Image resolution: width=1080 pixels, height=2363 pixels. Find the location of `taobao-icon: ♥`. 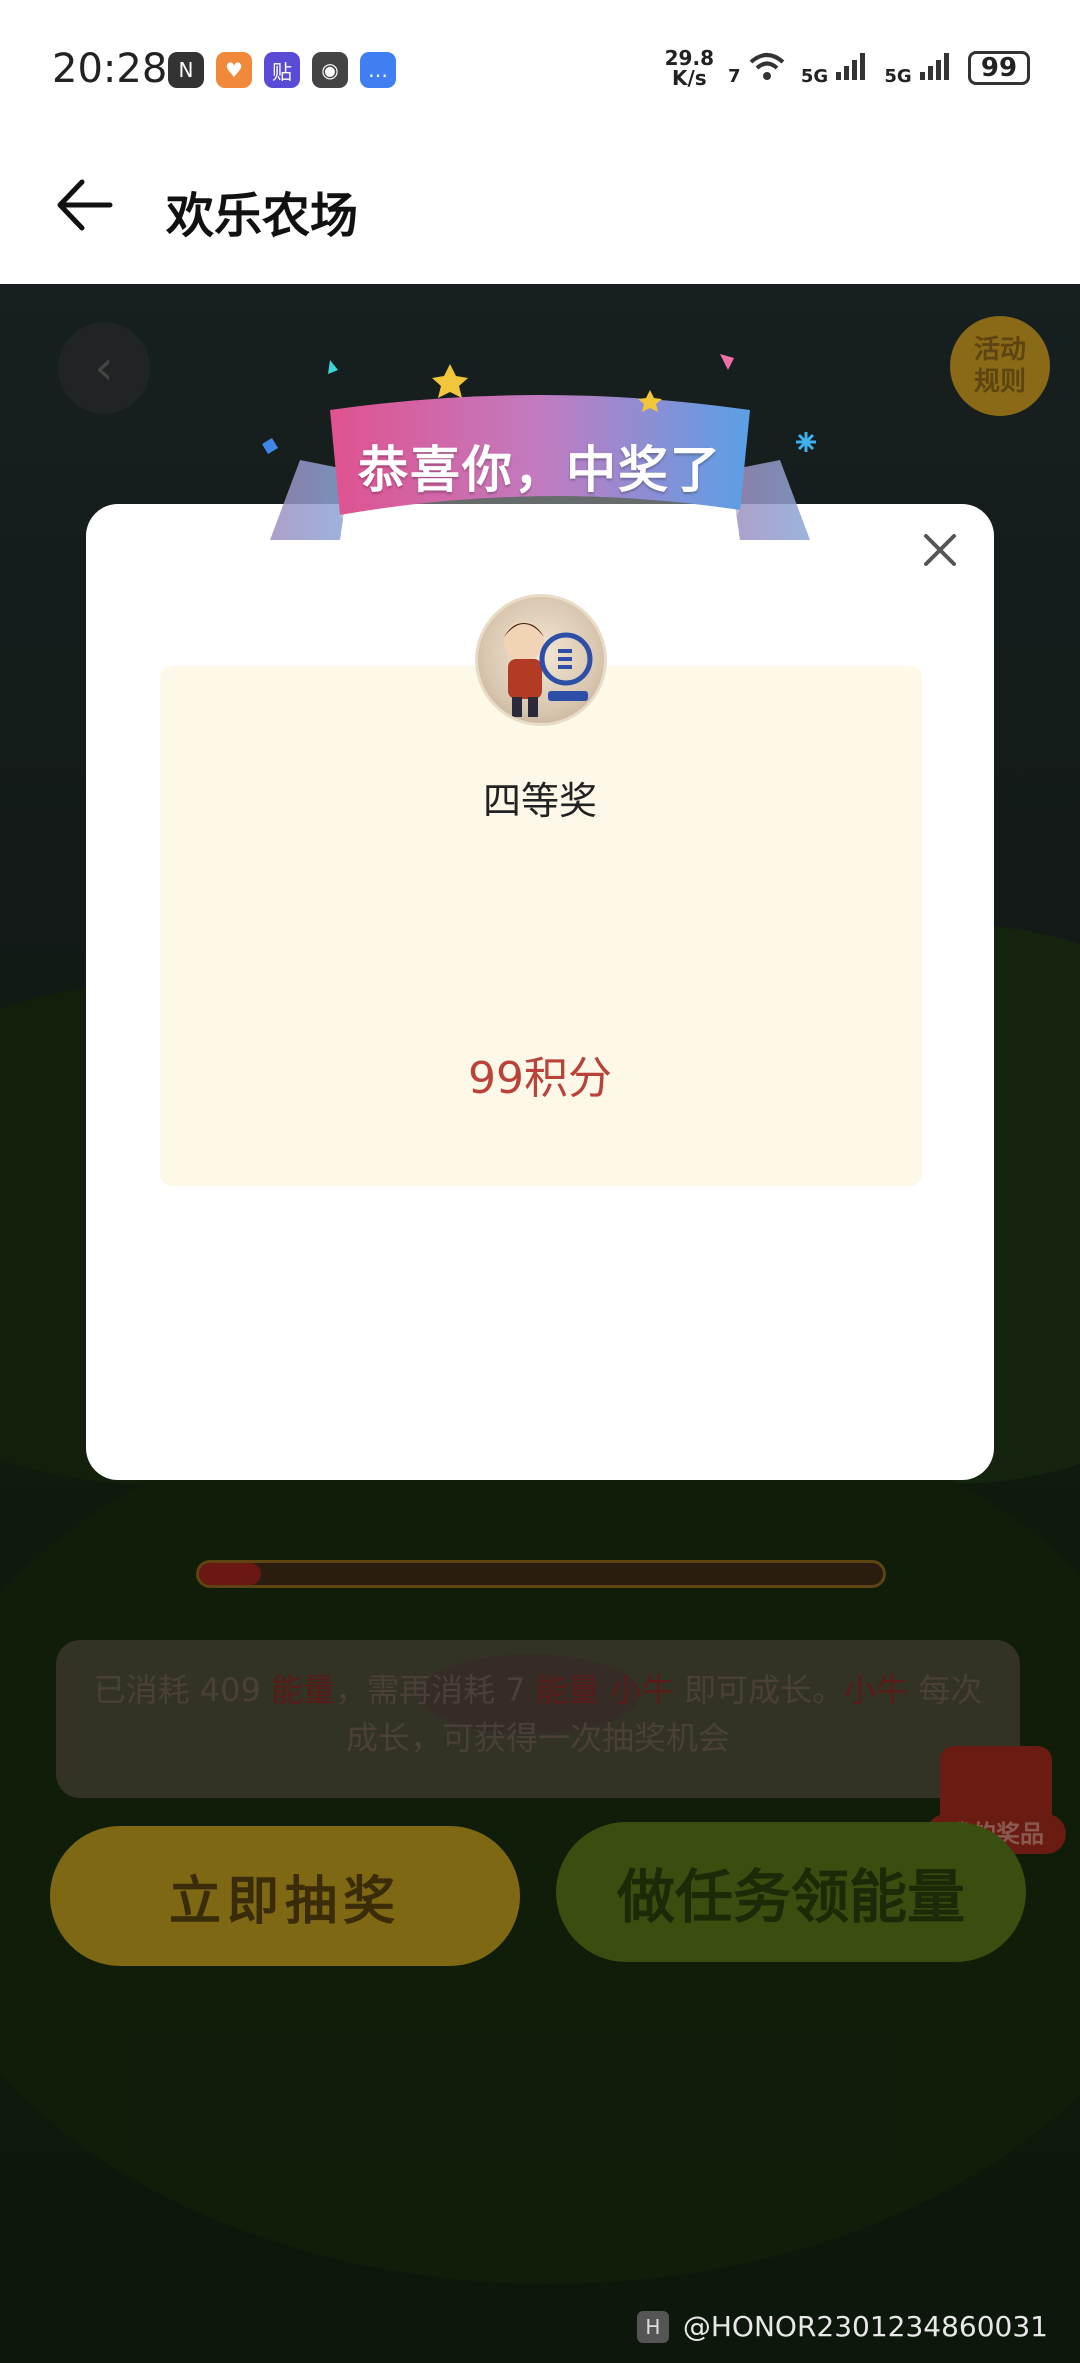

taobao-icon: ♥ is located at coordinates (234, 70).